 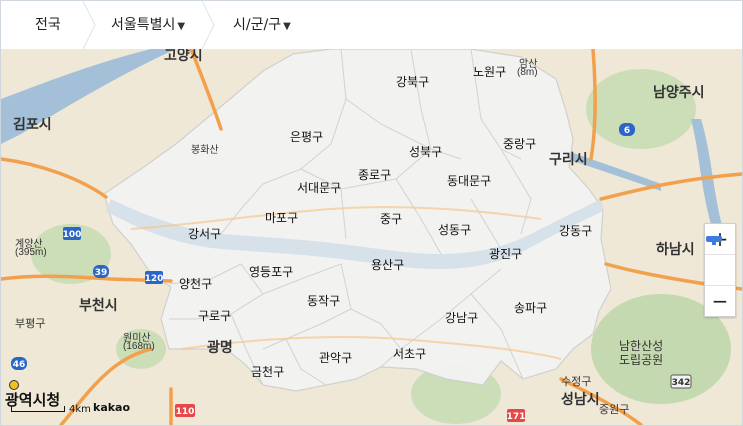 I want to click on scale-distance: 4km, so click(x=80, y=409).